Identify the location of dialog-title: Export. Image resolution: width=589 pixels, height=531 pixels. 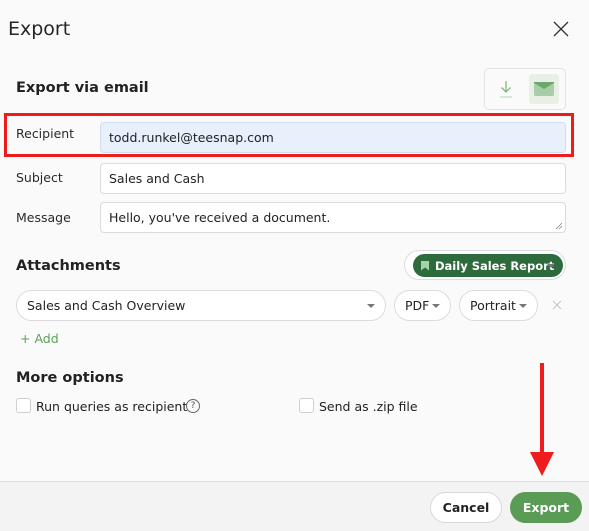
(39, 29).